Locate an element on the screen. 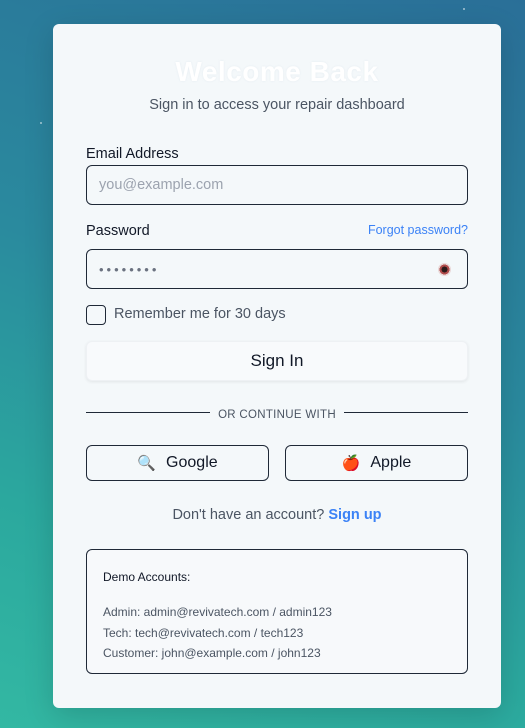 This screenshot has width=525, height=728. signup-prompt: Don't have an account? Sign up is located at coordinates (277, 515).